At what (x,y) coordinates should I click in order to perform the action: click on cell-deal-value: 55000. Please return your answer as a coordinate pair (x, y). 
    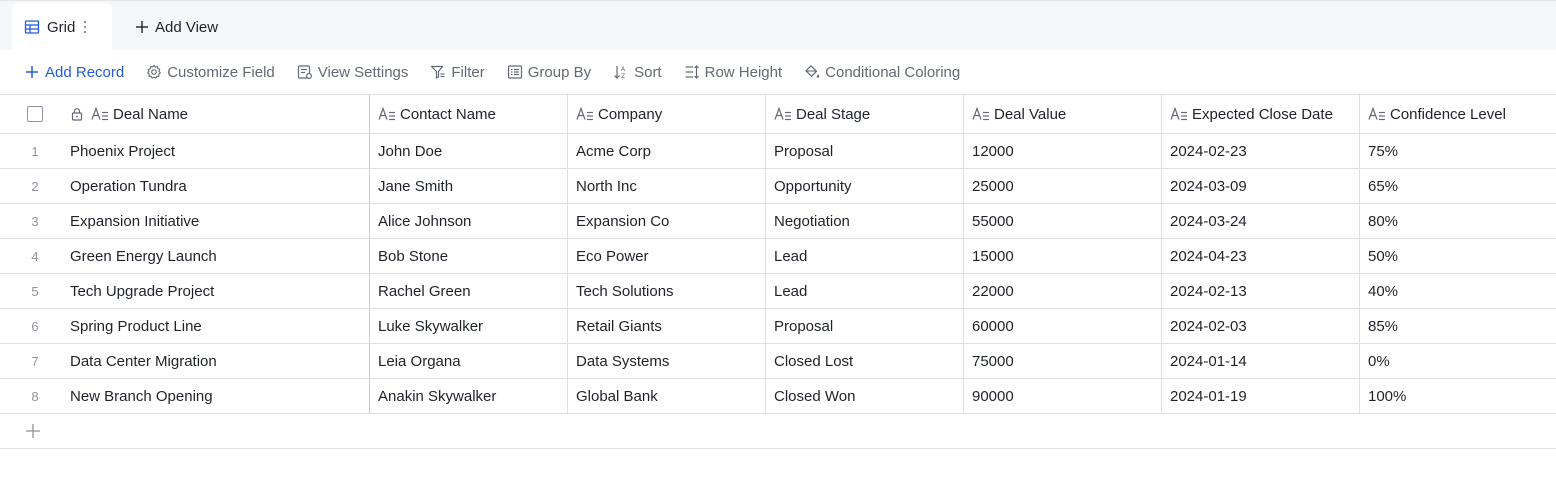
    Looking at the image, I should click on (1063, 221).